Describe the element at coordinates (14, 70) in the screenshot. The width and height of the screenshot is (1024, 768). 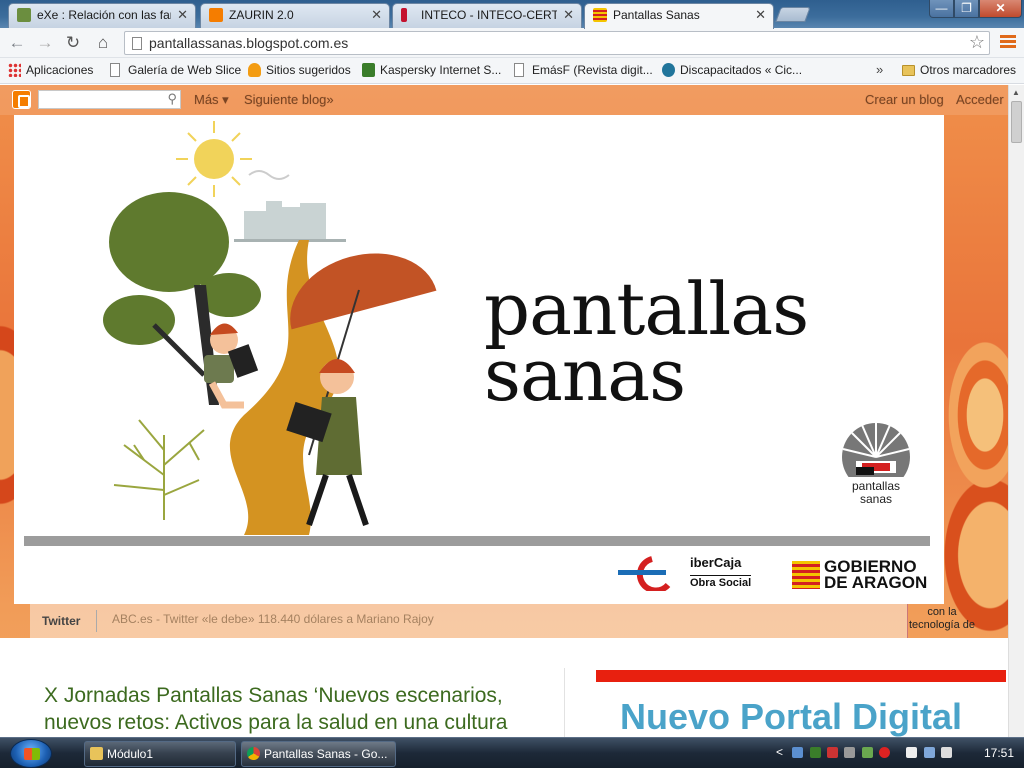
I see `apps-grid-icon` at that location.